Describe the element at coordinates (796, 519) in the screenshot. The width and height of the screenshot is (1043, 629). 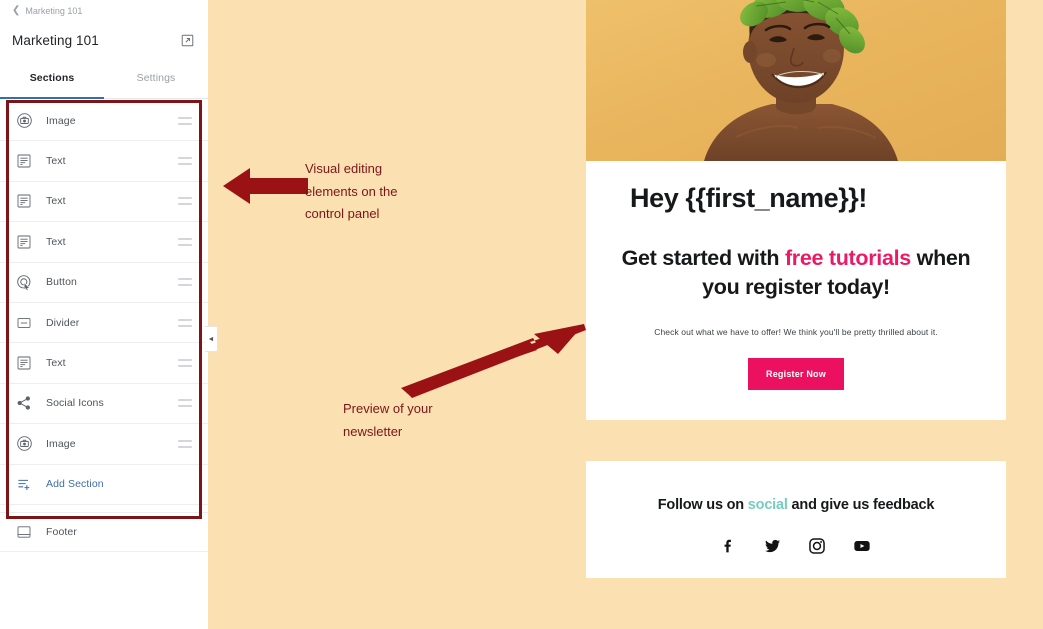
I see `email-footer-card: Follow us on social and give us feedback` at that location.